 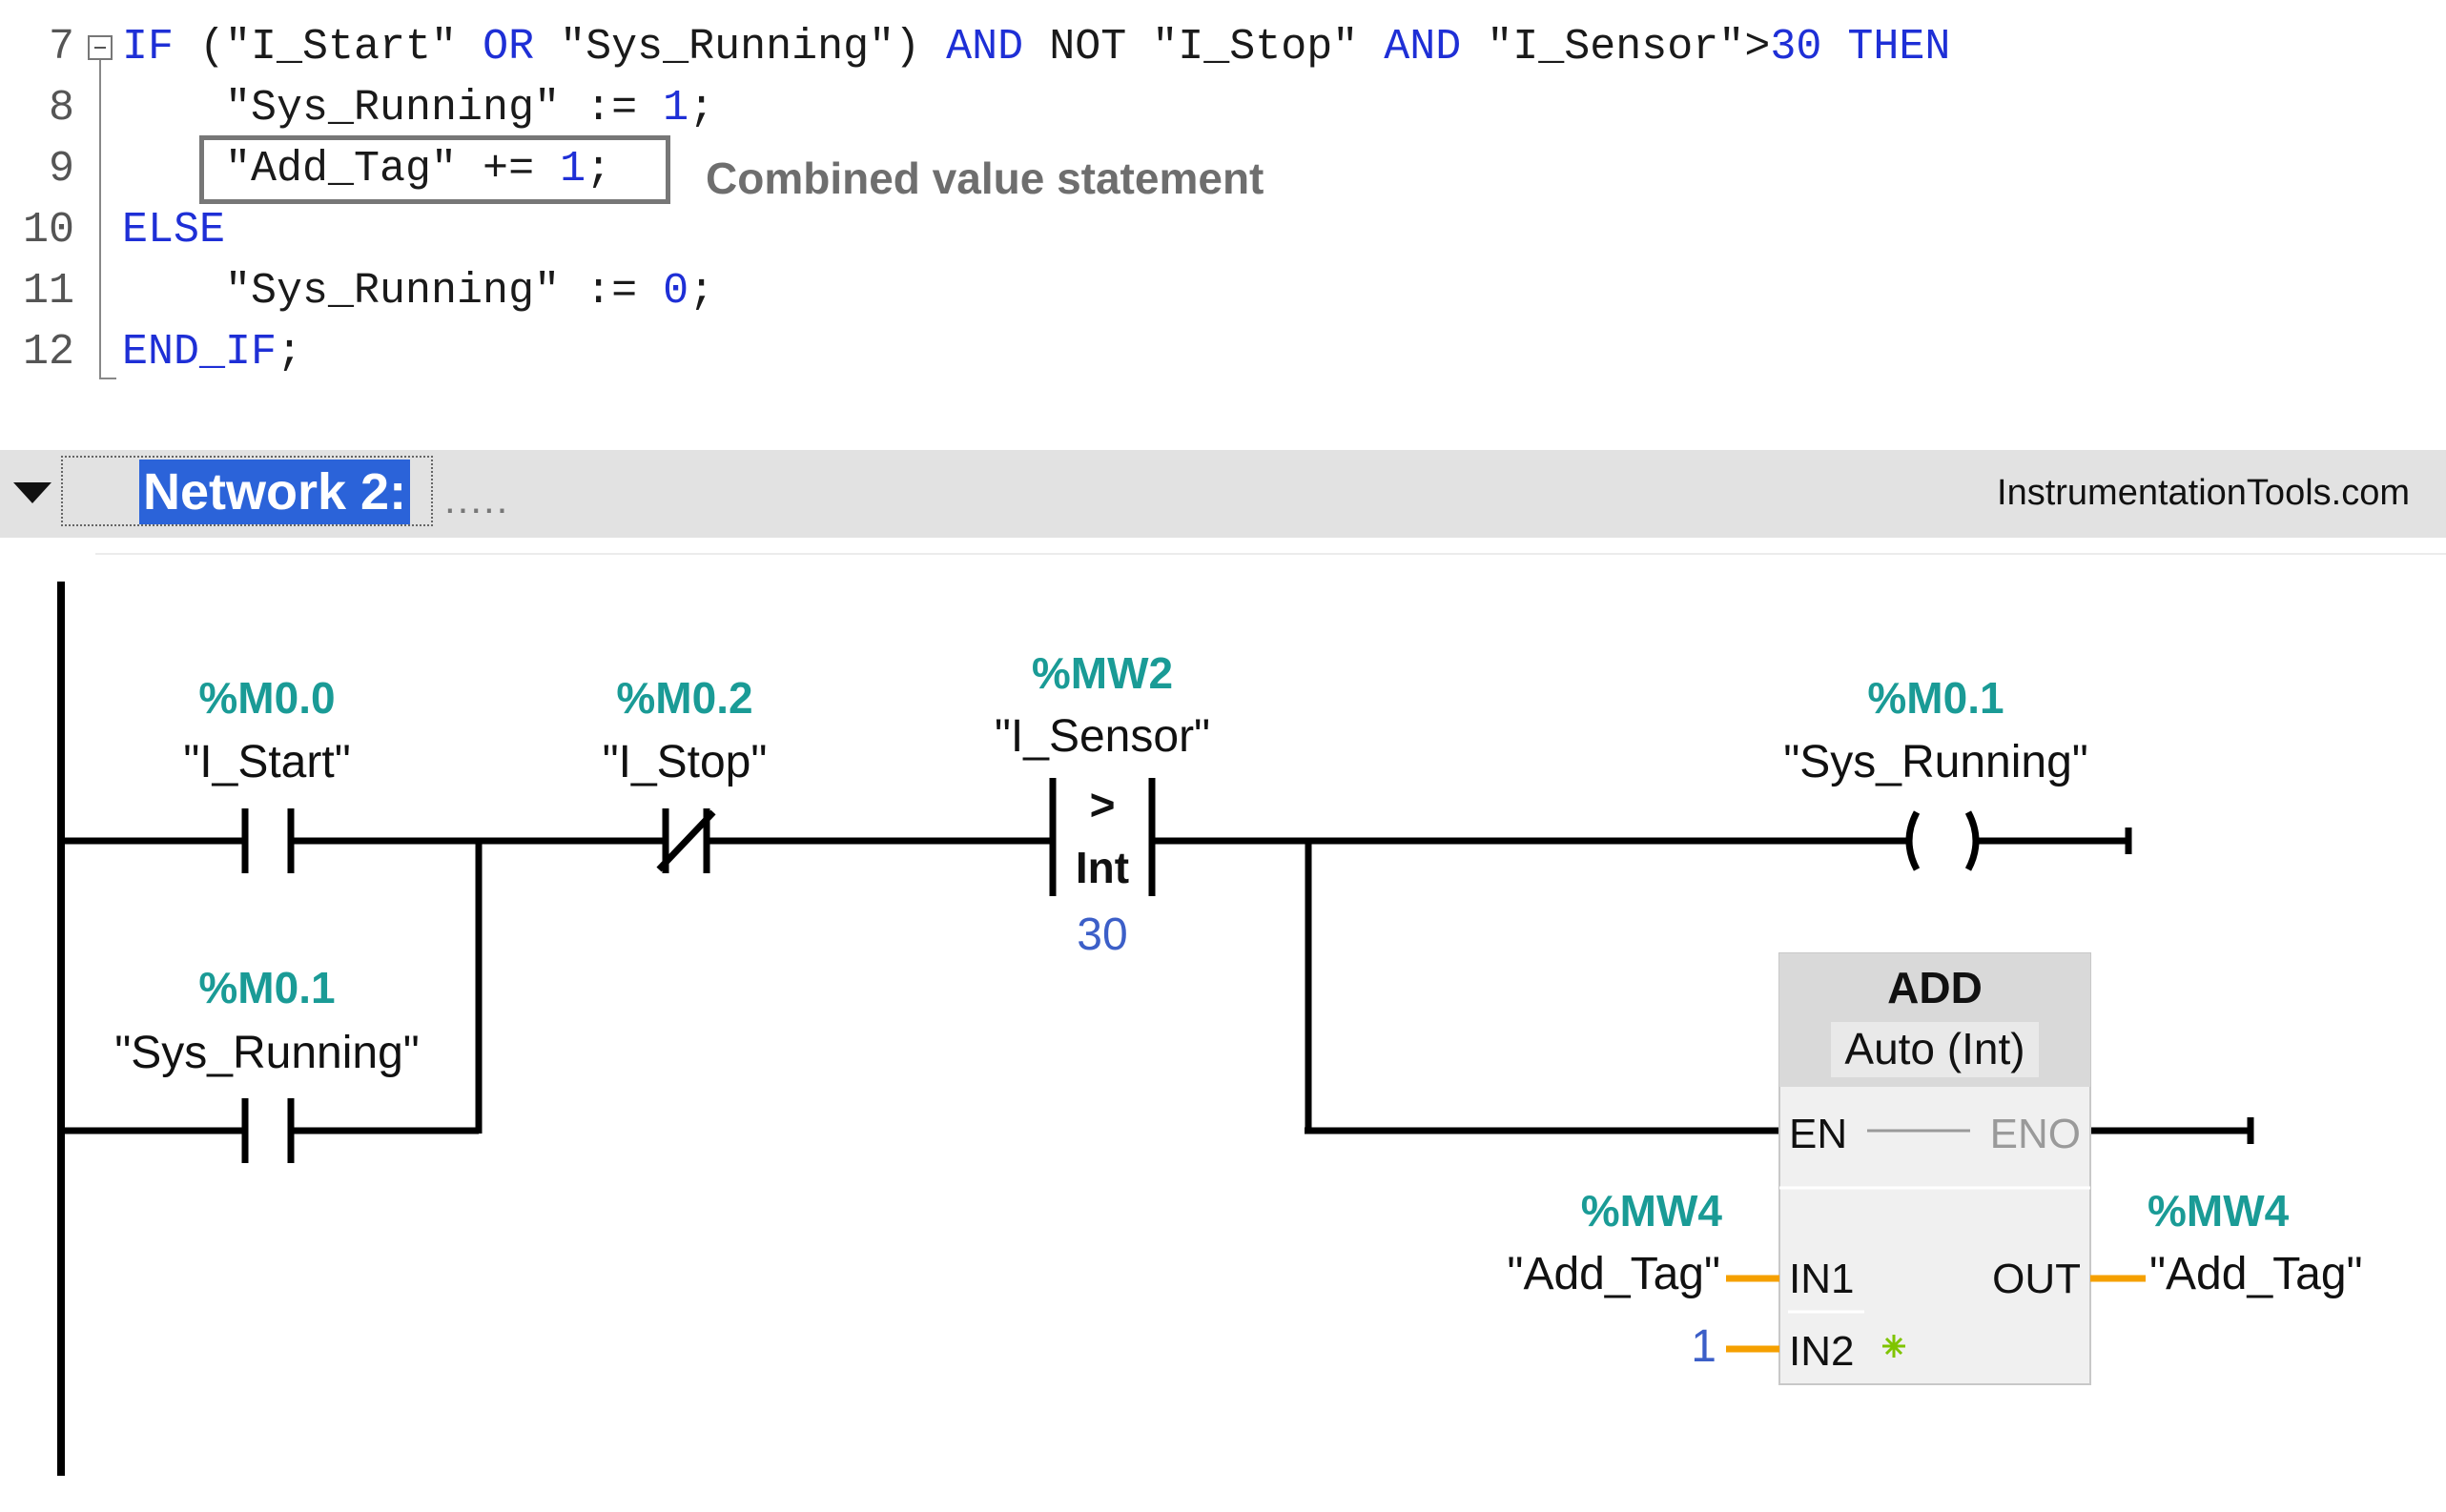 I want to click on contact-tag: "Sys_Running", so click(x=267, y=1053).